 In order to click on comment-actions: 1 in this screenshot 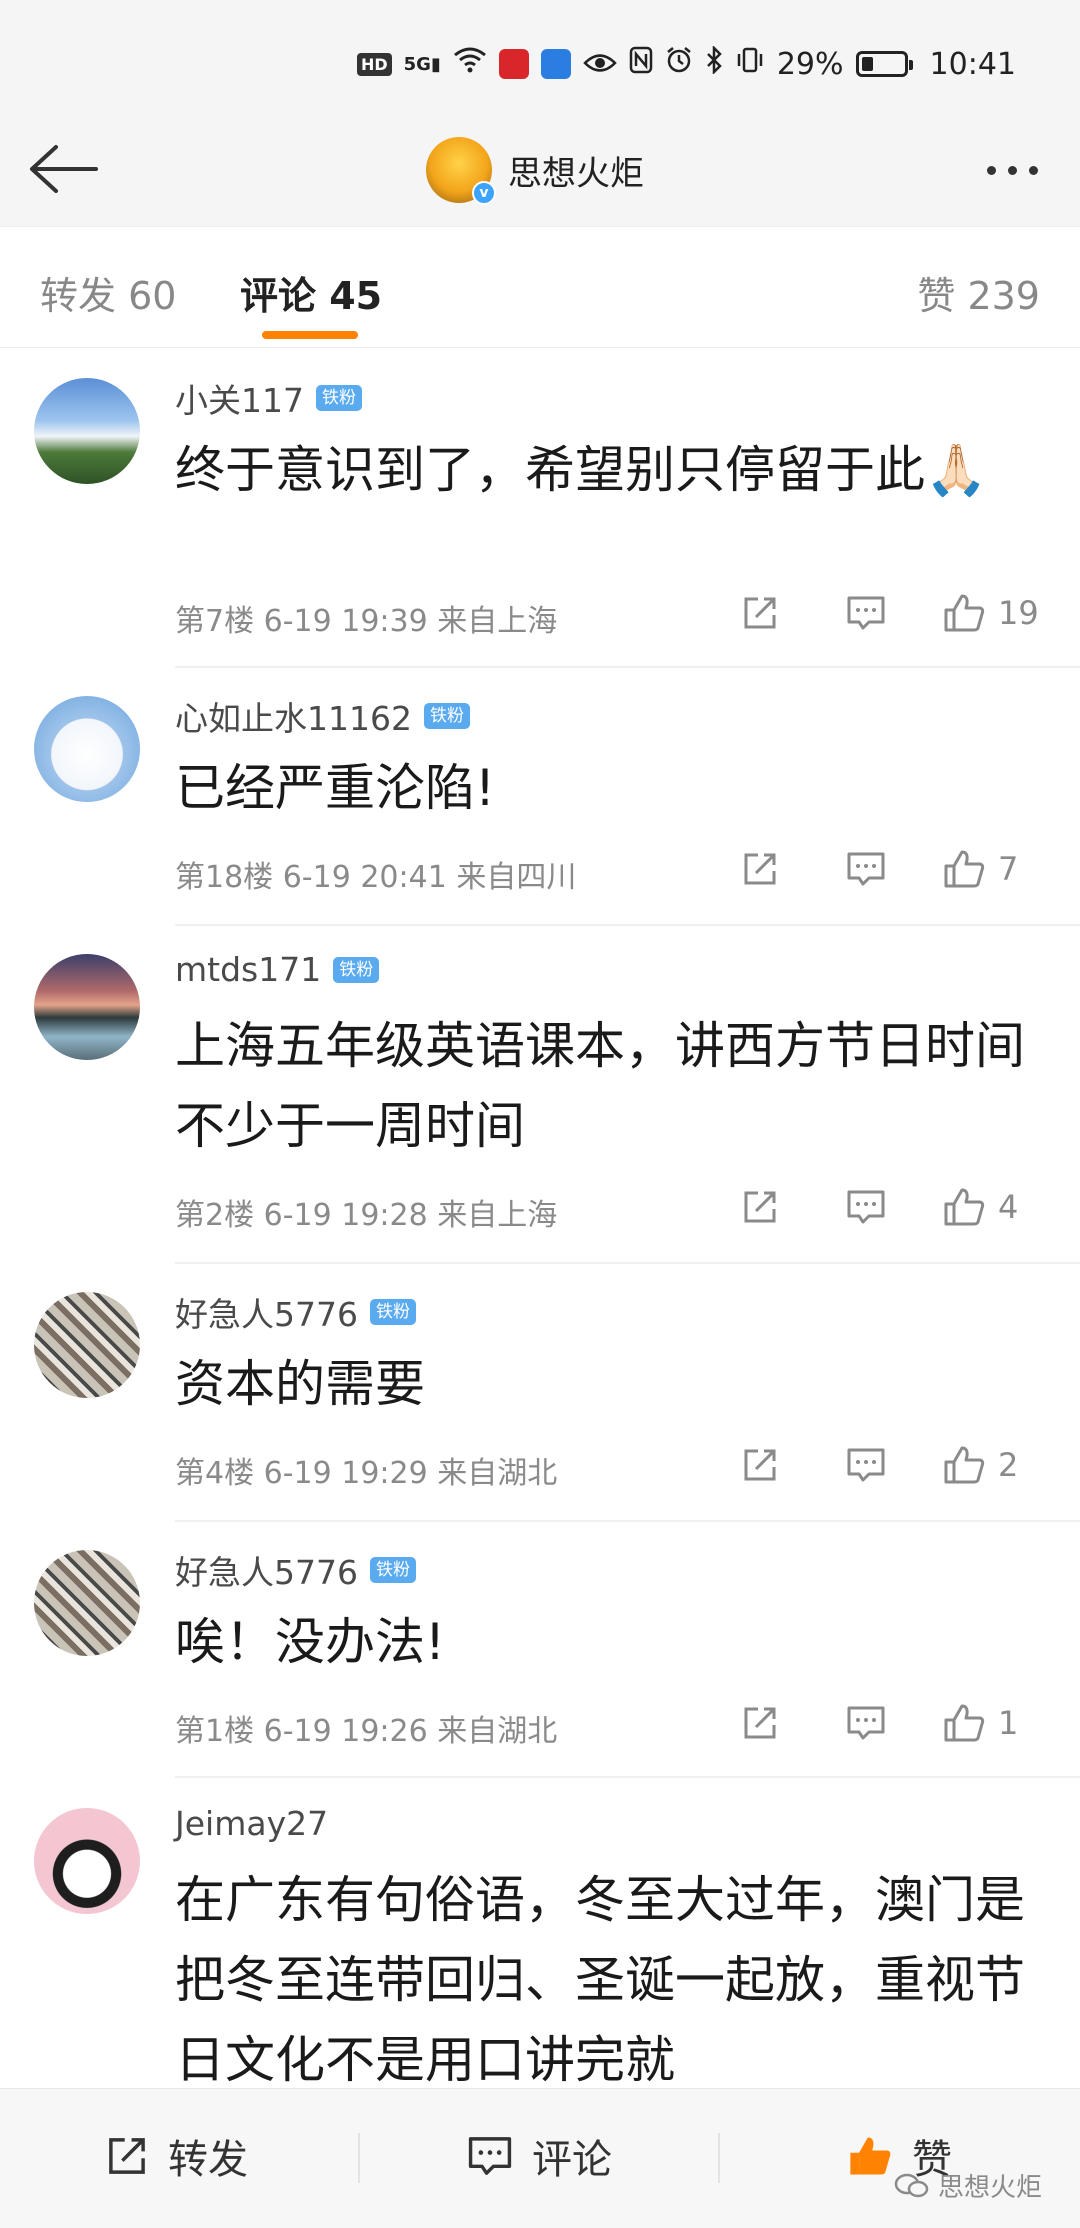, I will do `click(888, 1723)`.